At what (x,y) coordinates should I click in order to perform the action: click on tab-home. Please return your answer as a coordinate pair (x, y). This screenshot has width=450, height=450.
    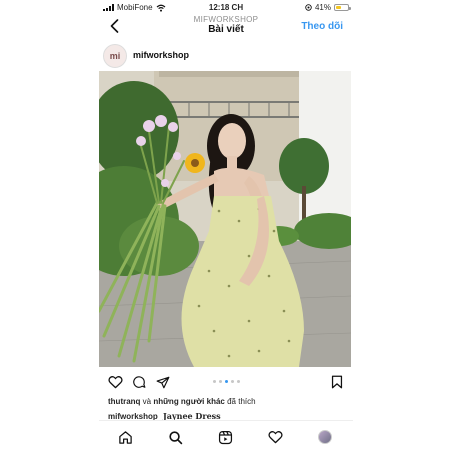
    Looking at the image, I should click on (125, 437).